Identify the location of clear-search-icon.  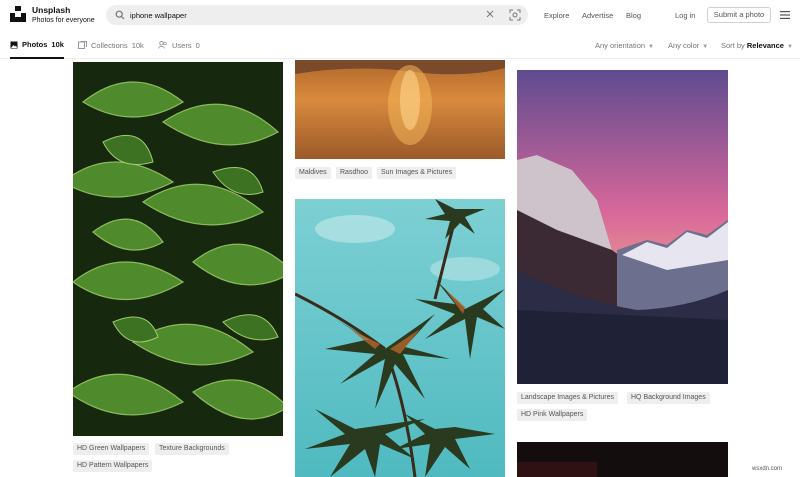
(490, 14).